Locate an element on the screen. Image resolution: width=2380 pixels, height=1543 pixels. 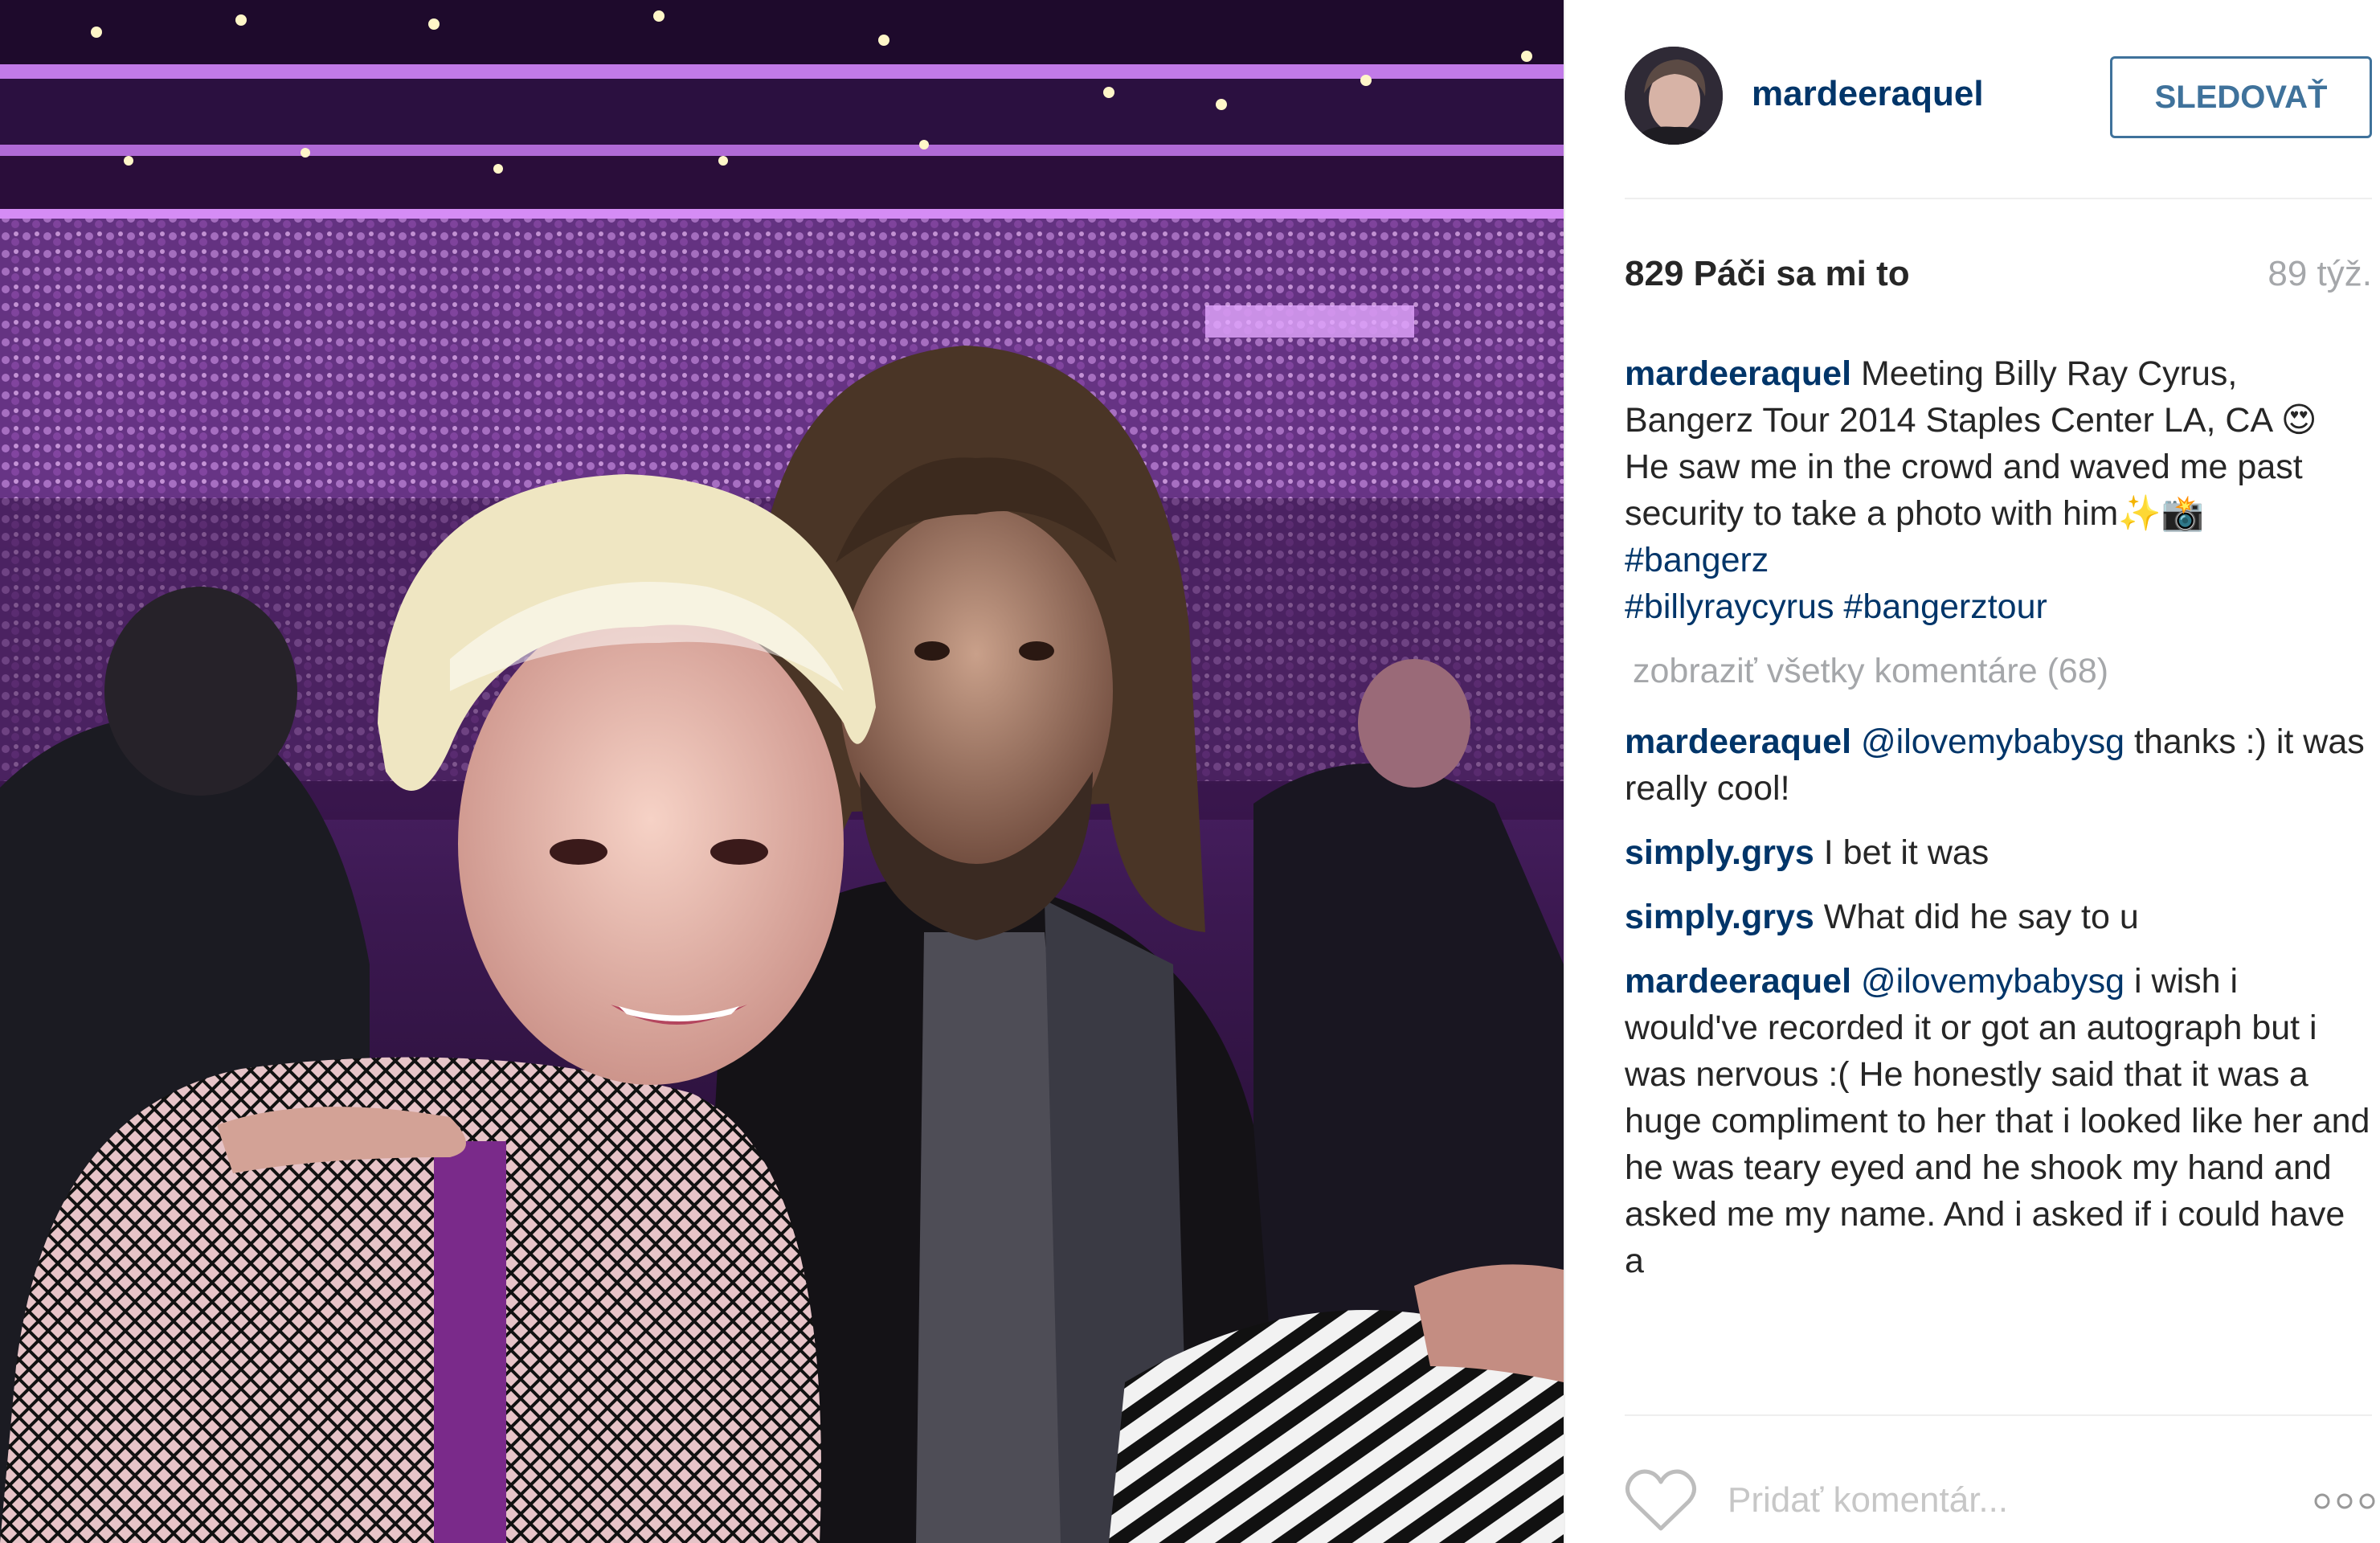
heart-icon is located at coordinates (1661, 1499).